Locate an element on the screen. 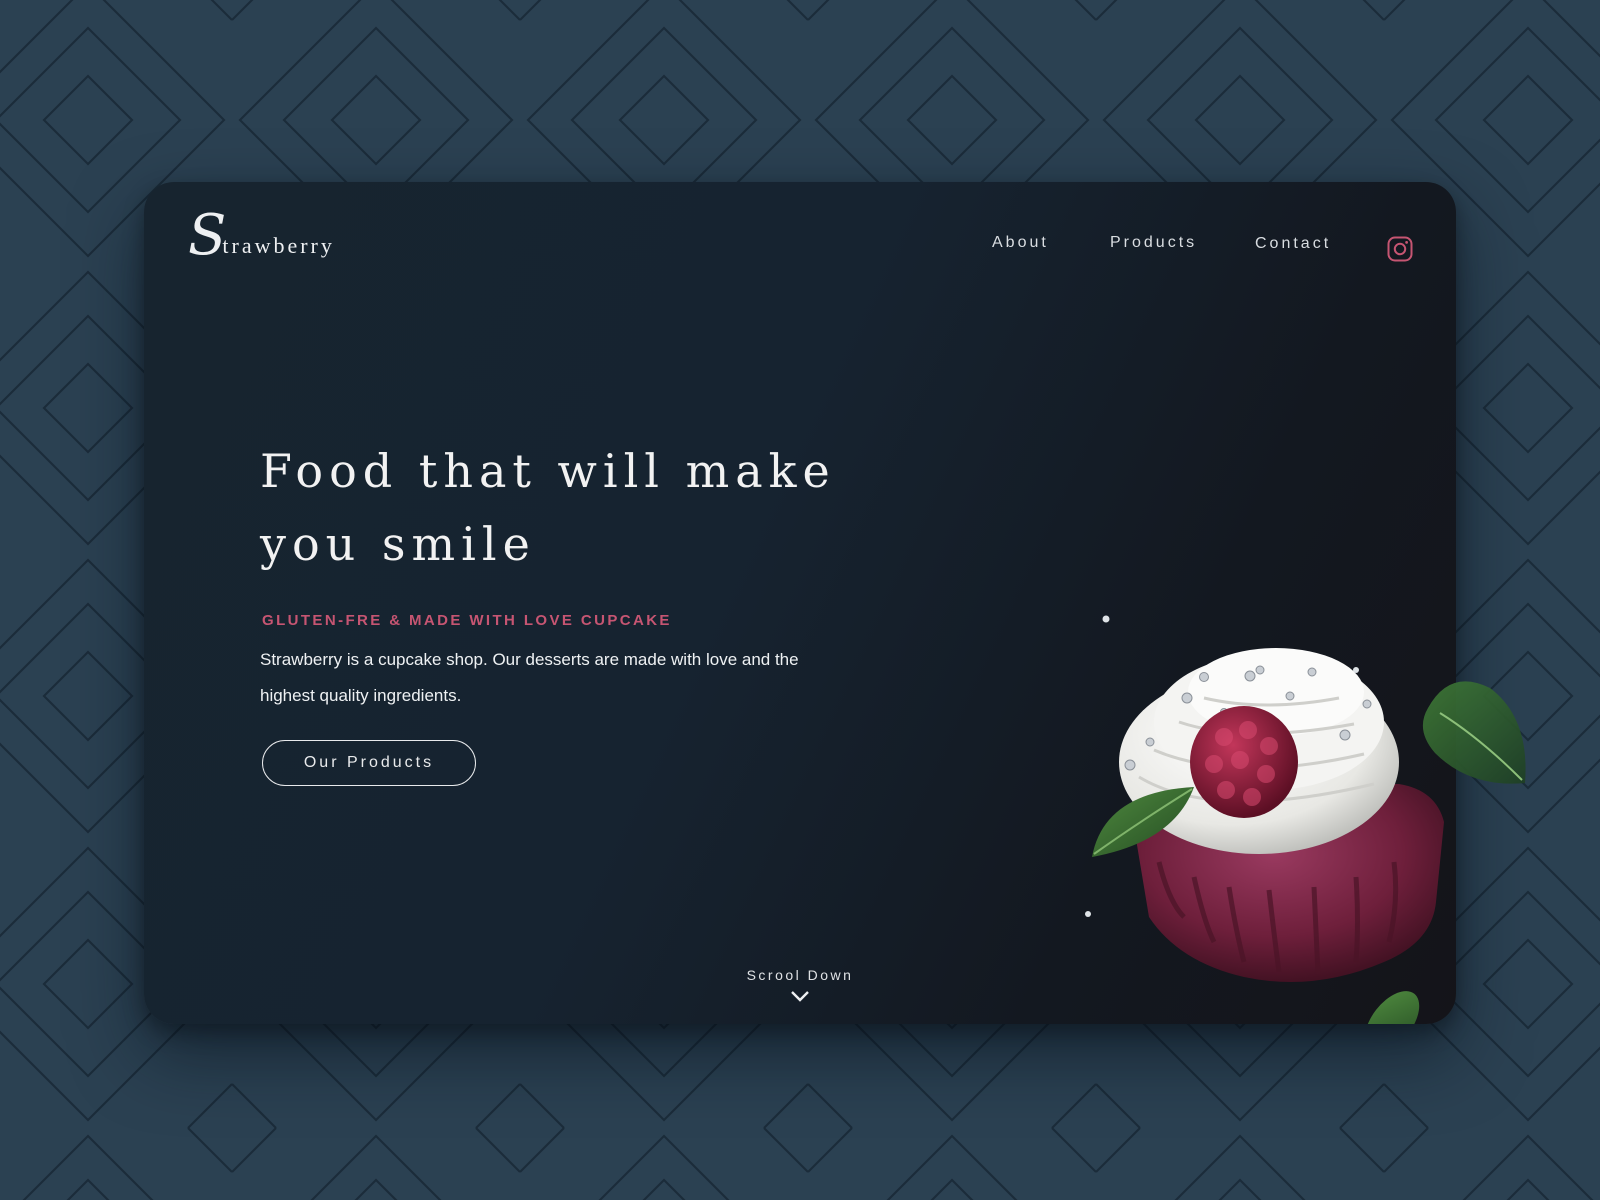 This screenshot has width=1600, height=1200. scroll-down: Scrool Down is located at coordinates (800, 985).